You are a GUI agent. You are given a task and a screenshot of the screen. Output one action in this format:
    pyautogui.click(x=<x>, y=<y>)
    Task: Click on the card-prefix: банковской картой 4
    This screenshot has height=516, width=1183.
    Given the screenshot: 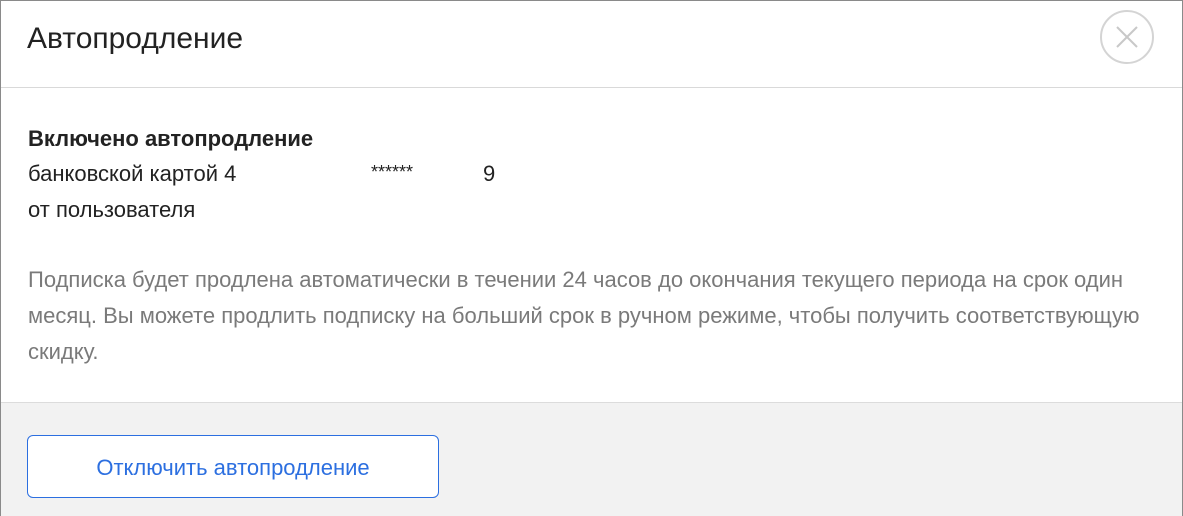 What is the action you would take?
    pyautogui.click(x=132, y=173)
    